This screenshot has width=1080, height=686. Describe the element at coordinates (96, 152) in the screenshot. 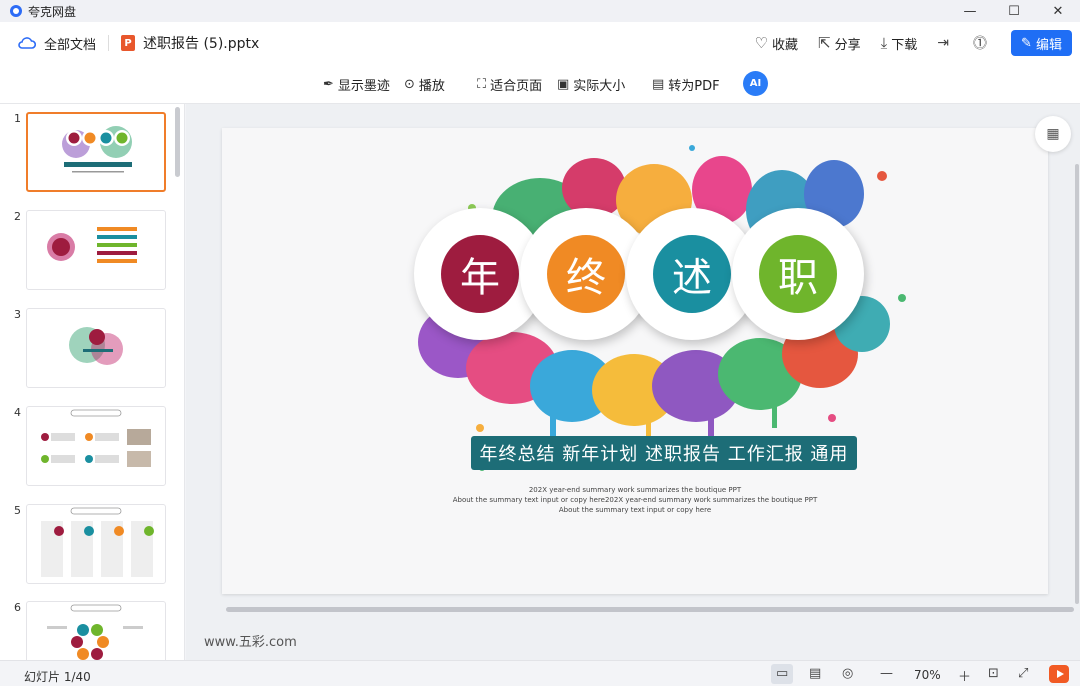

I see `thumbnail-card-active` at that location.